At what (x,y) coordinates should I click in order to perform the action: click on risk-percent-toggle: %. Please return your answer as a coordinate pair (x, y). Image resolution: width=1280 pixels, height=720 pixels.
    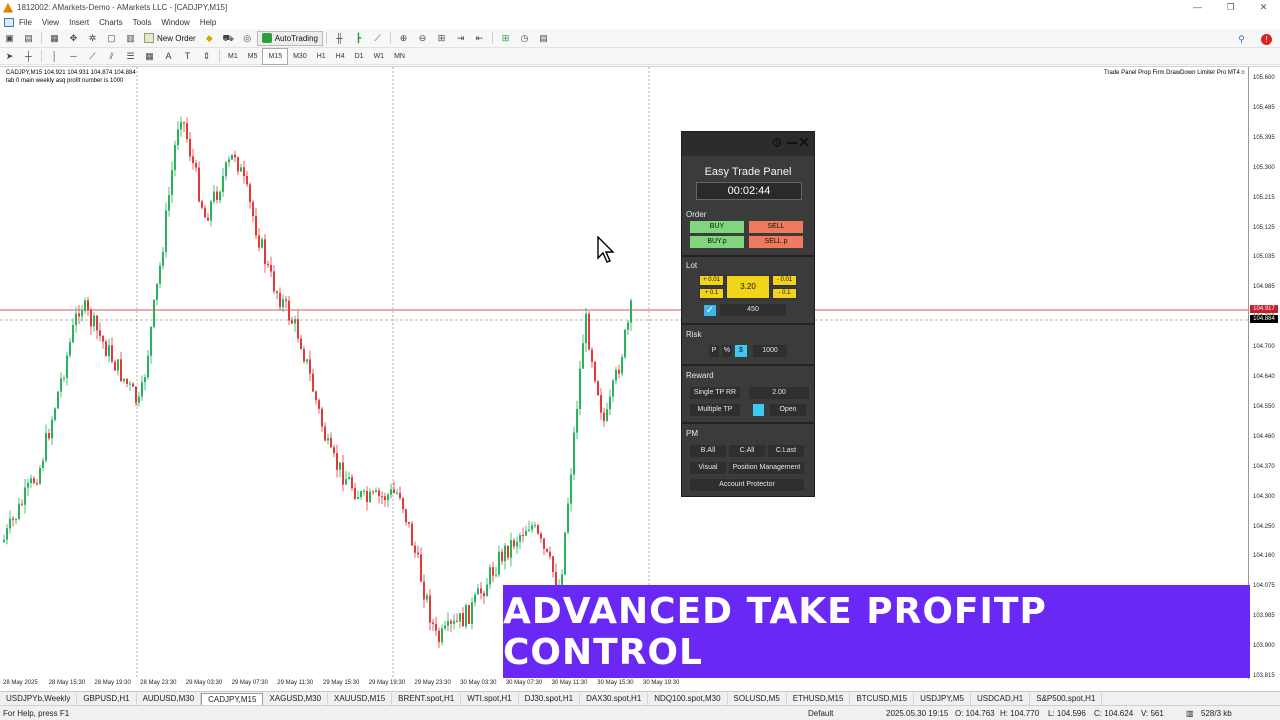
    Looking at the image, I should click on (727, 351).